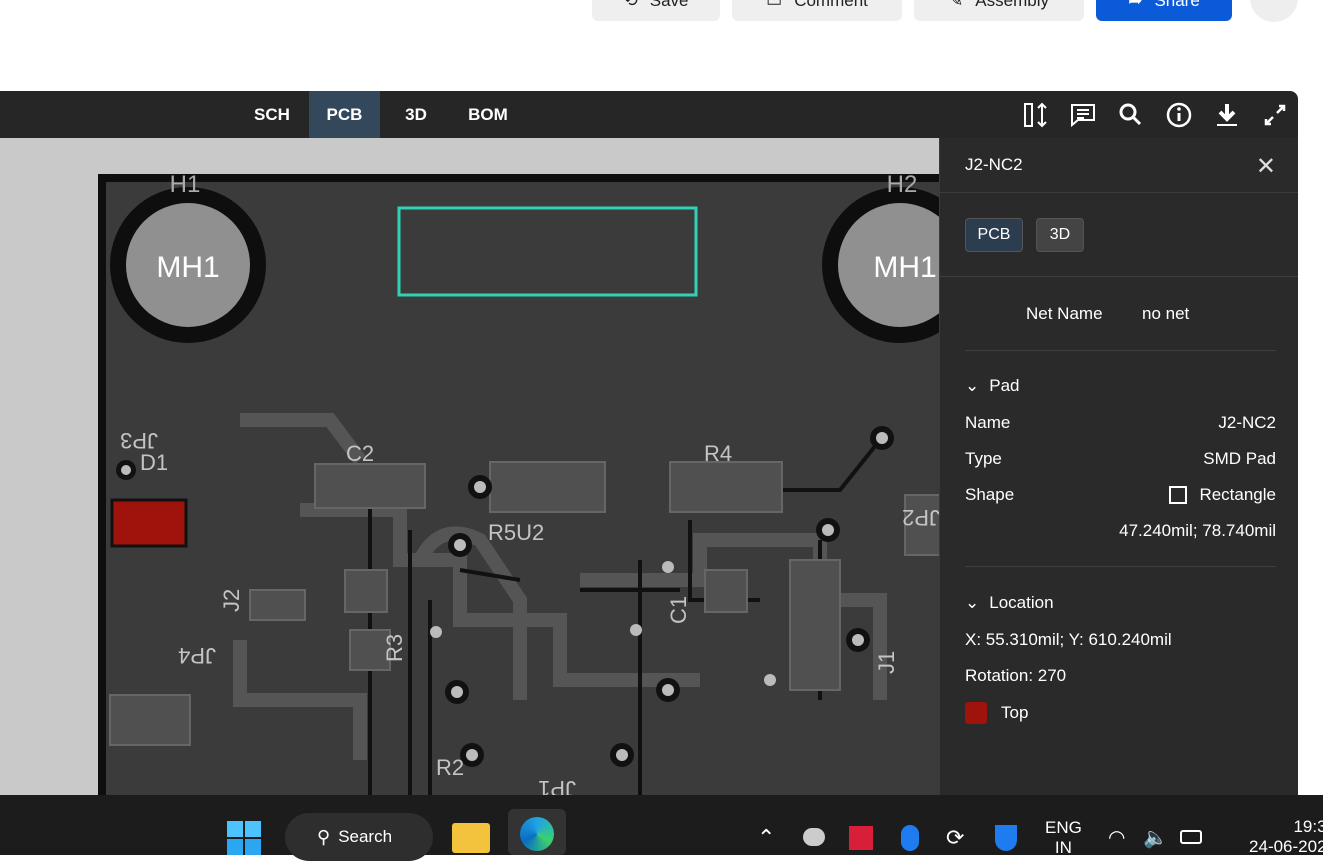  What do you see at coordinates (1006, 838) in the screenshot?
I see `defender-icon` at bounding box center [1006, 838].